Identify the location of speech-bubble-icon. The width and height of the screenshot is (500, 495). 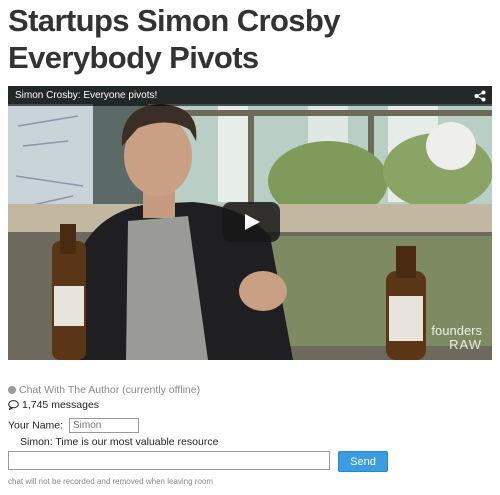
(13, 405).